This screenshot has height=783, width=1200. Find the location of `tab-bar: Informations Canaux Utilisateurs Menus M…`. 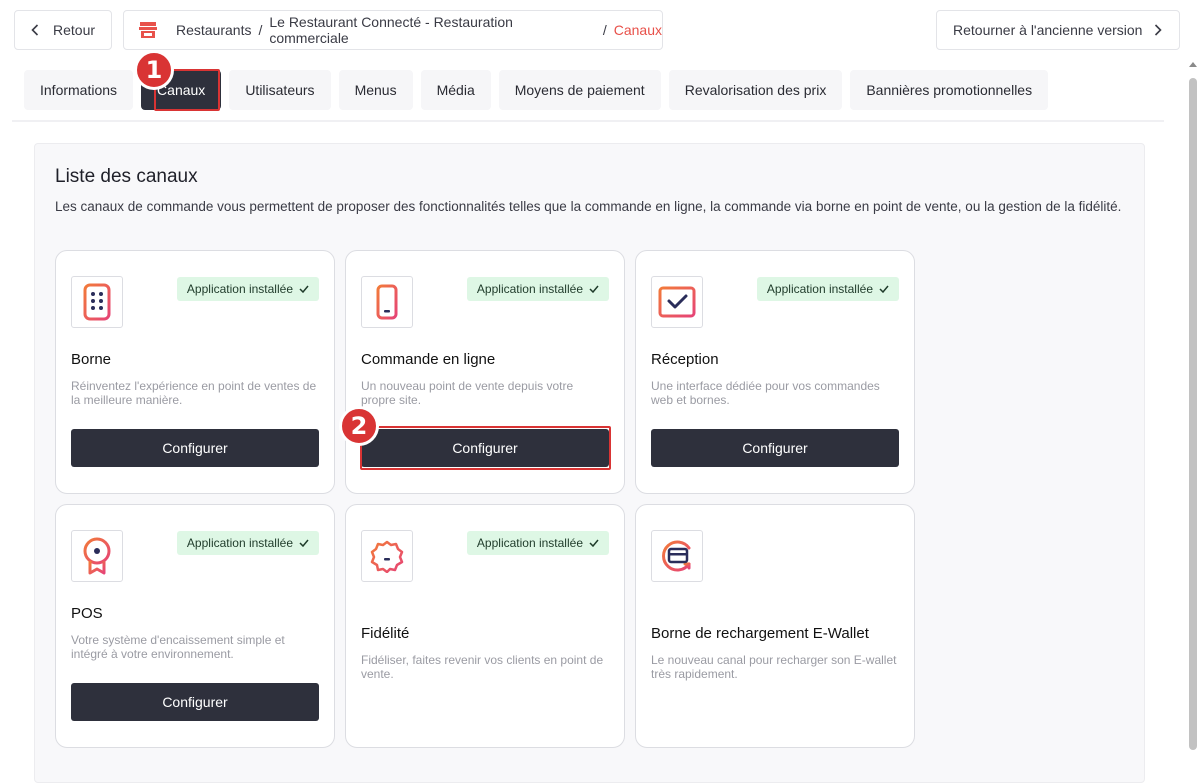

tab-bar: Informations Canaux Utilisateurs Menus M… is located at coordinates (536, 90).